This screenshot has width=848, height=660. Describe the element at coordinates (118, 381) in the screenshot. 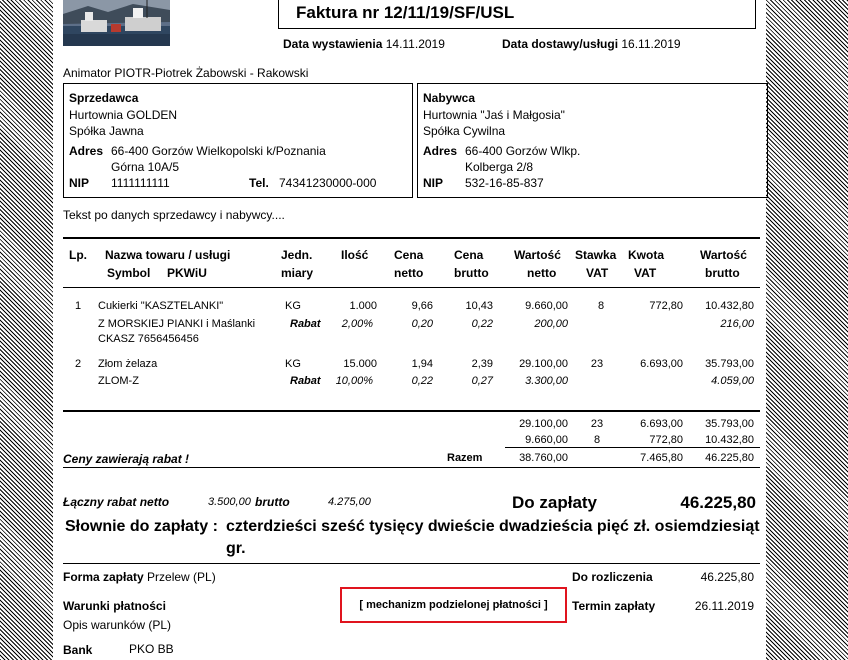

I see `row2-symbol: ZLOM-Z` at that location.